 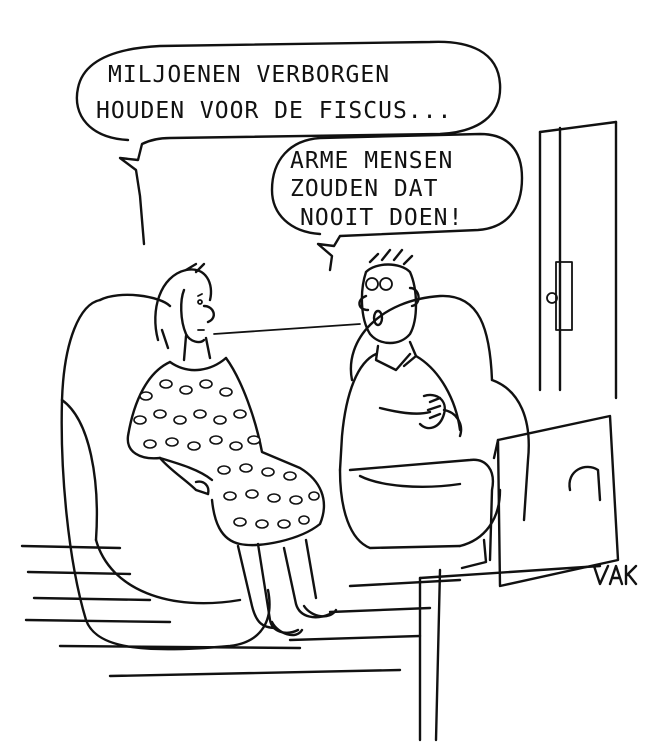 What do you see at coordinates (287, 329) in the screenshot?
I see `gaze-line` at bounding box center [287, 329].